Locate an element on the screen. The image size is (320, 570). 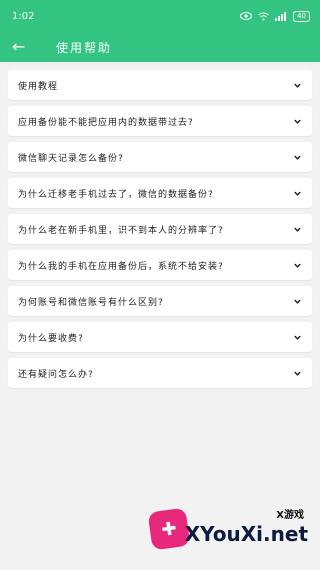
status-icons: 40 is located at coordinates (275, 16).